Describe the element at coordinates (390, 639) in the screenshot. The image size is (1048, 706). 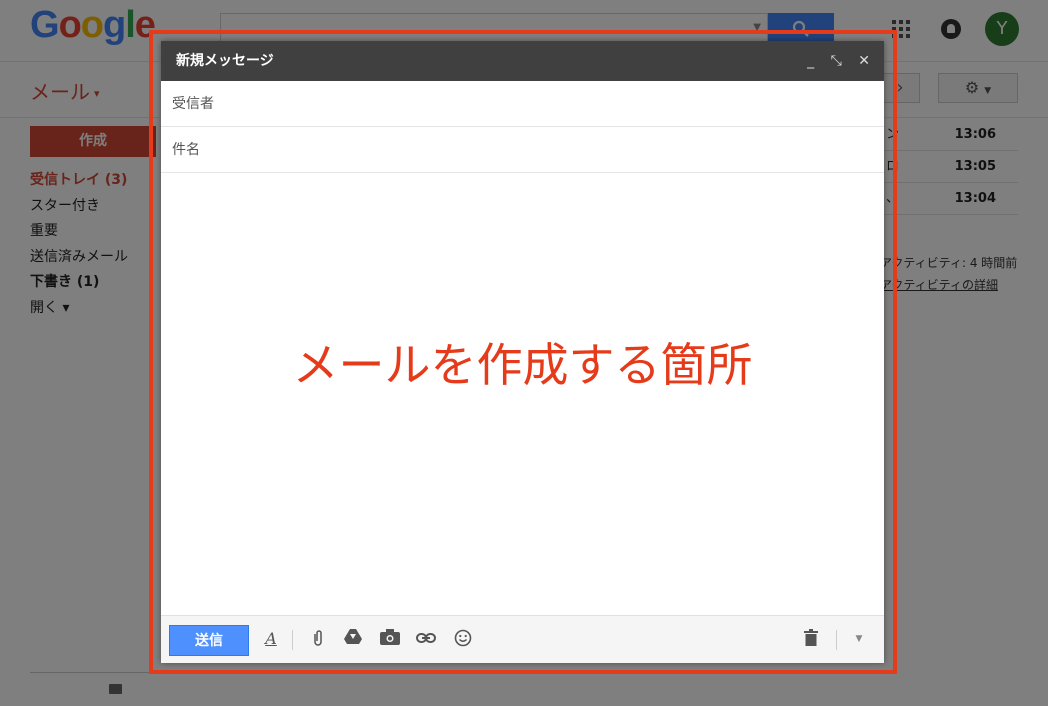
I see `photo-icon` at that location.